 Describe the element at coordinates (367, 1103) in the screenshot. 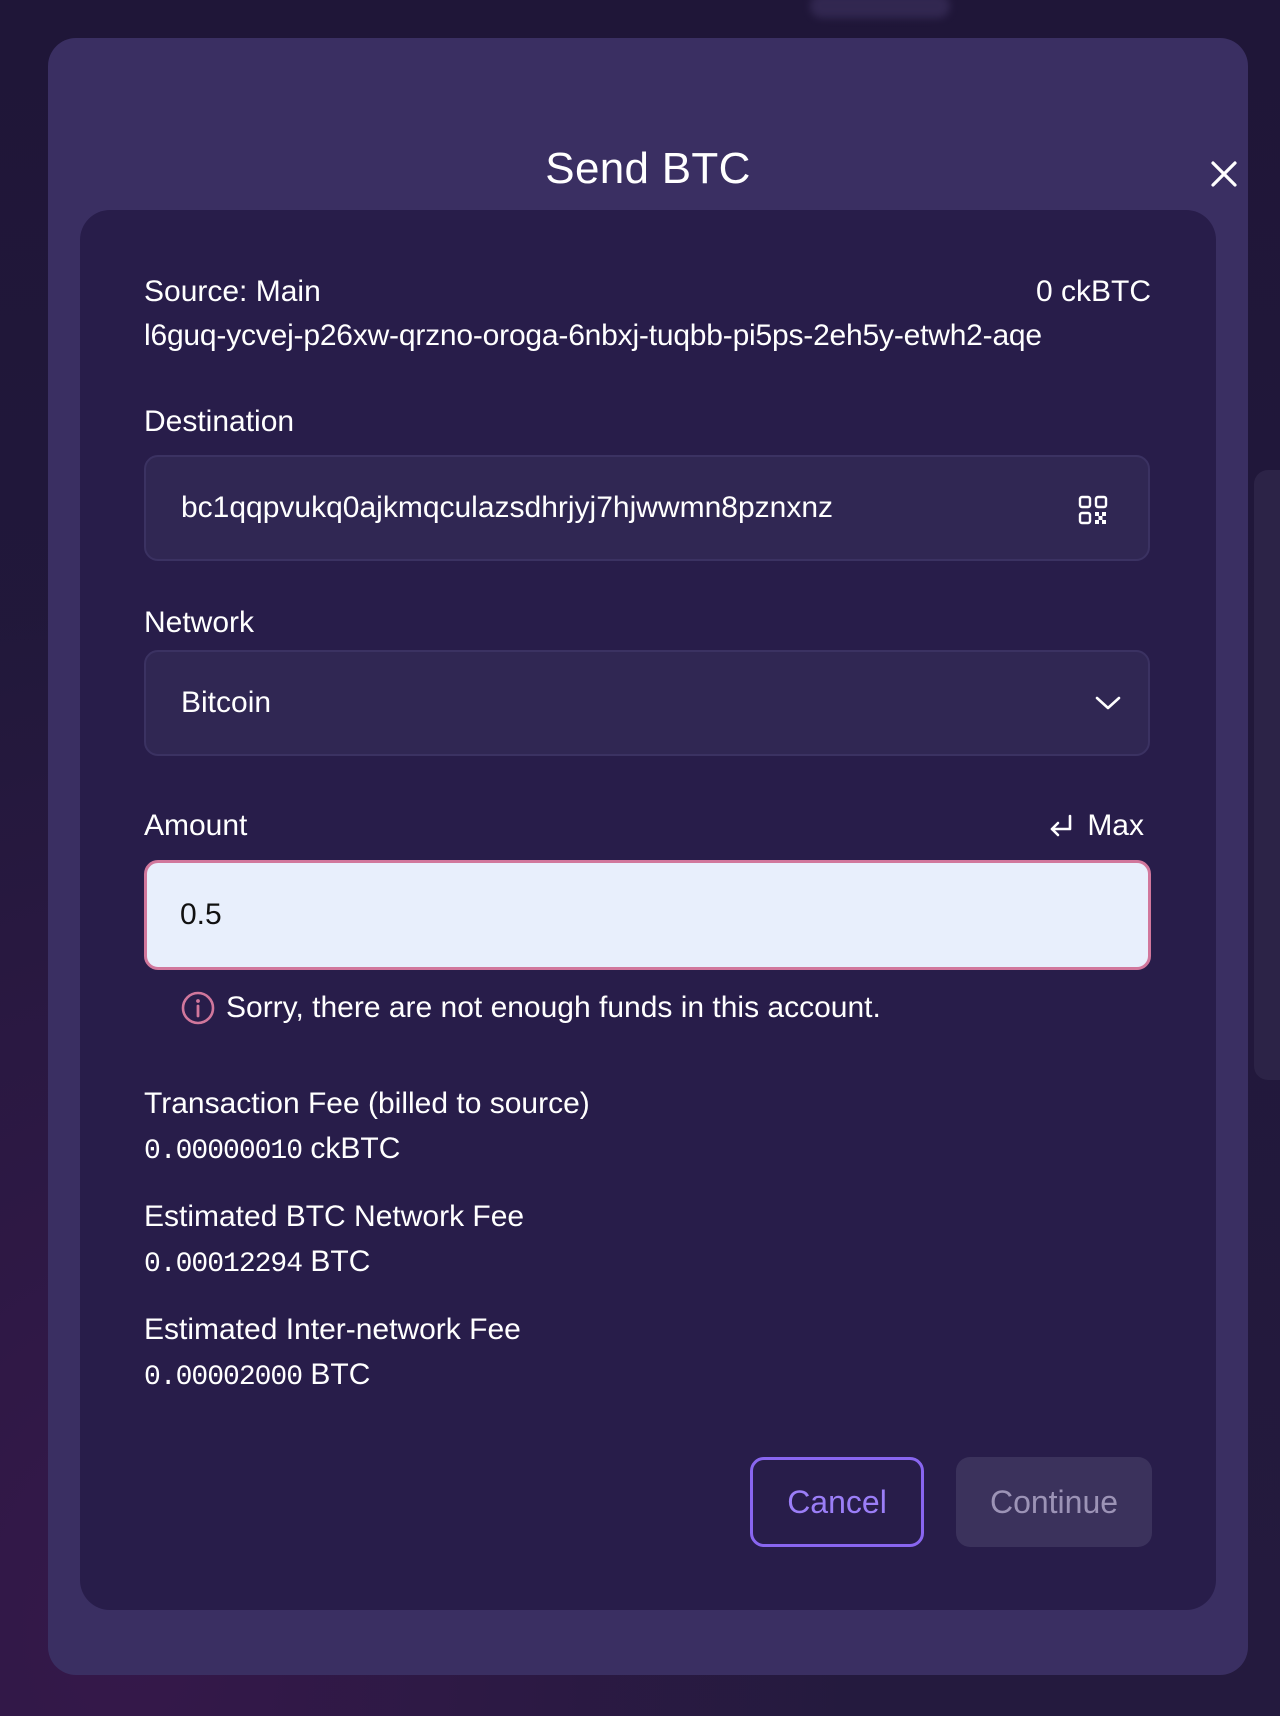

I see `transaction-fee-label: Transaction Fee (billed to source)` at that location.